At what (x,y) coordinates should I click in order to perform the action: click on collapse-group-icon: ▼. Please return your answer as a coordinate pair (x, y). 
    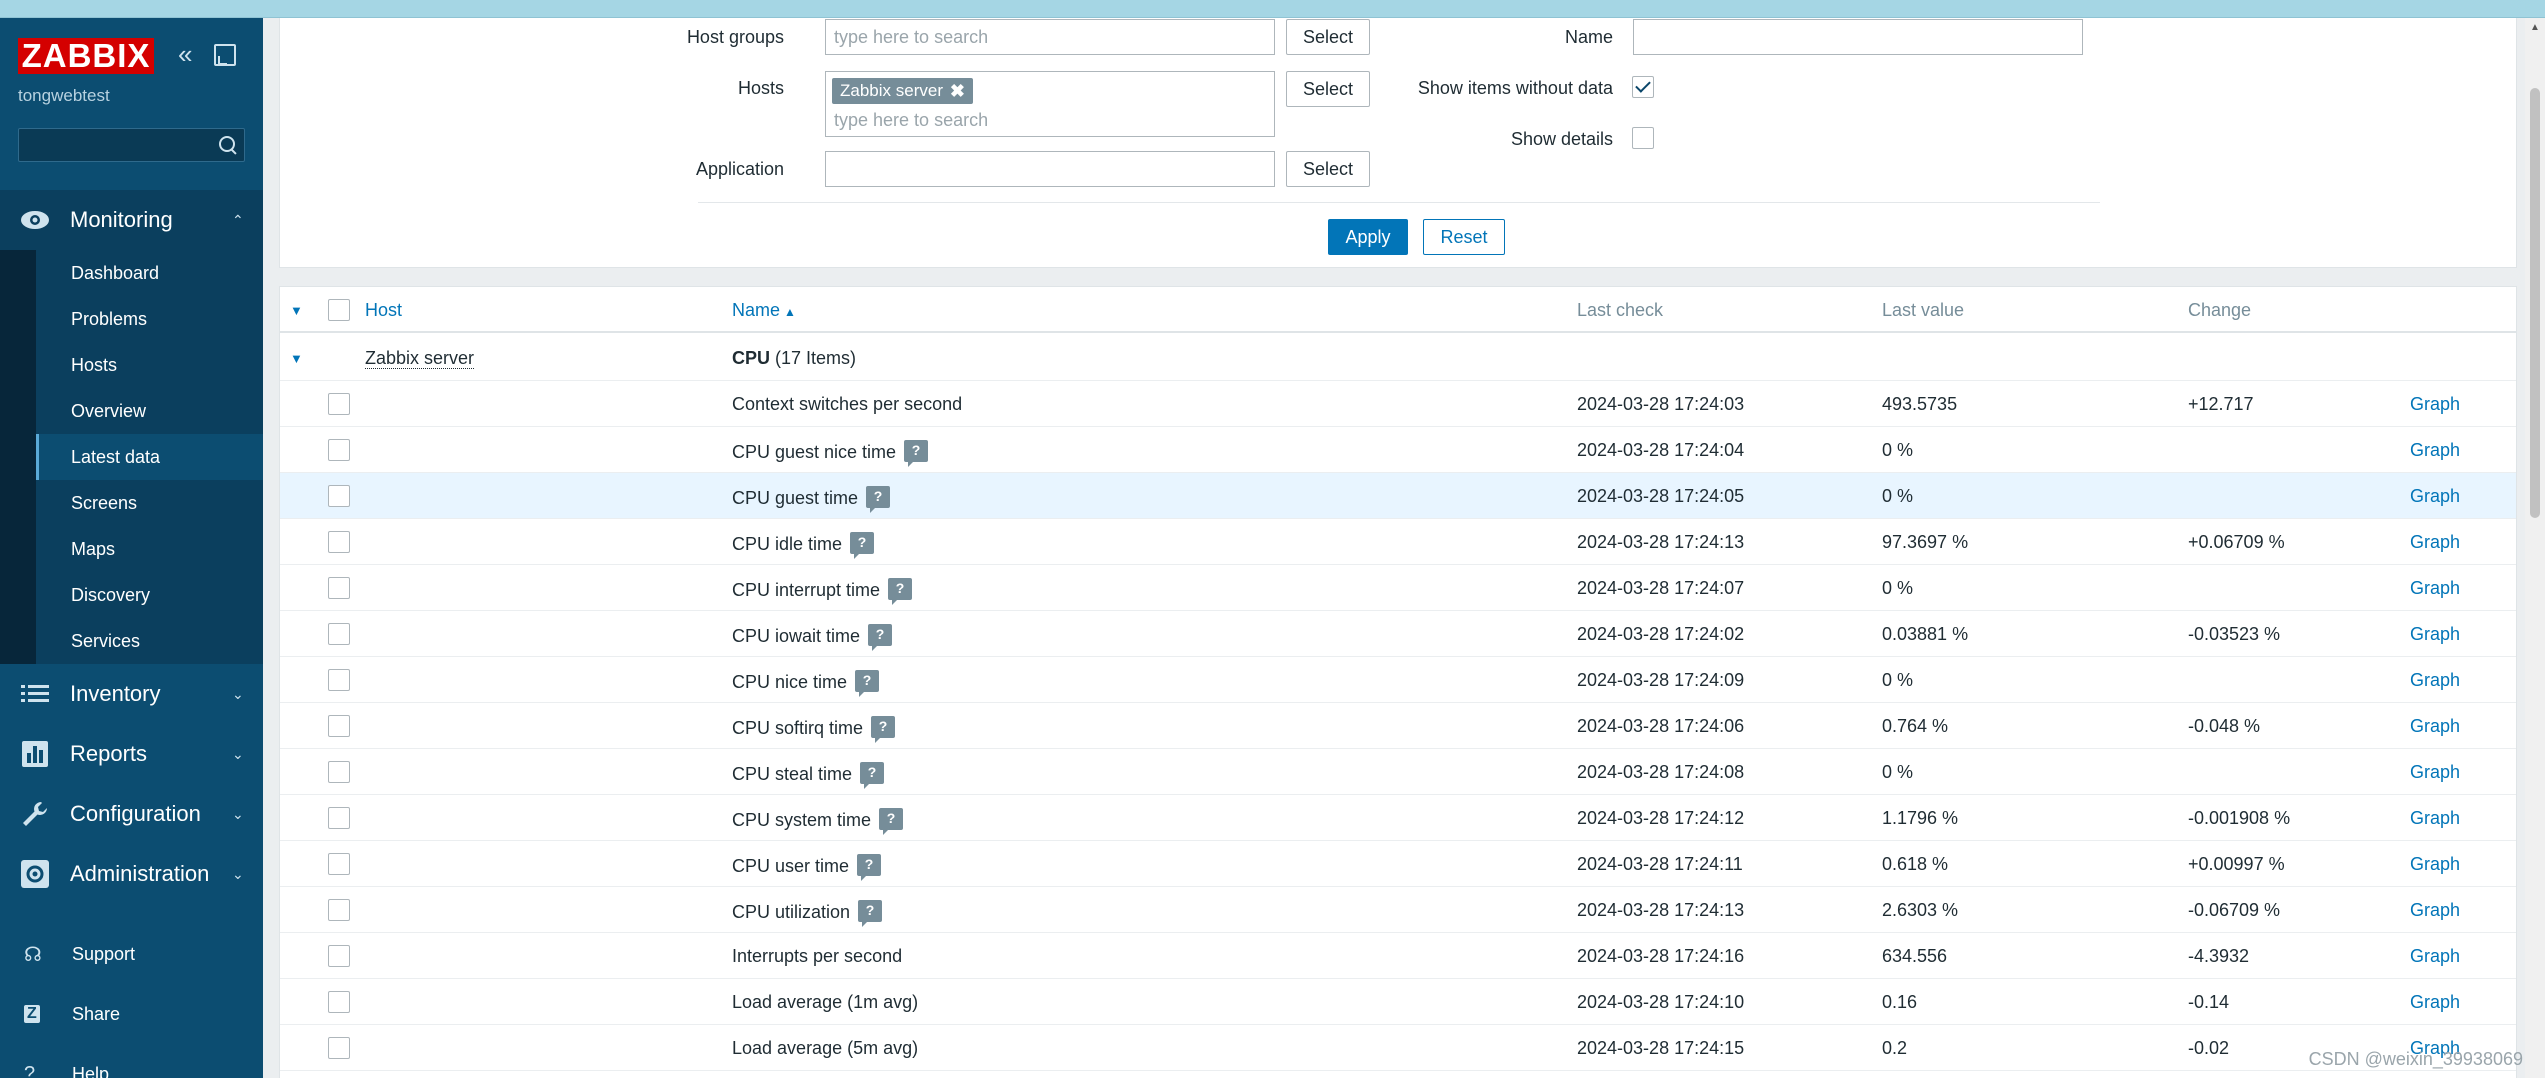
    Looking at the image, I should click on (296, 358).